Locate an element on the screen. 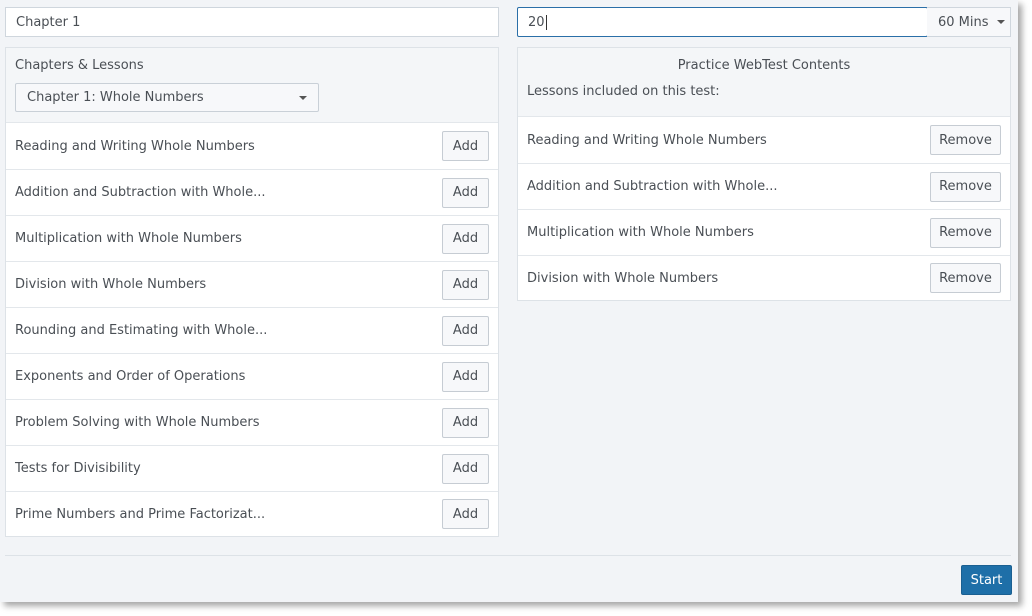 This screenshot has height=616, width=1032. lesson-row: Exponents and Order of Operations Add is located at coordinates (252, 376).